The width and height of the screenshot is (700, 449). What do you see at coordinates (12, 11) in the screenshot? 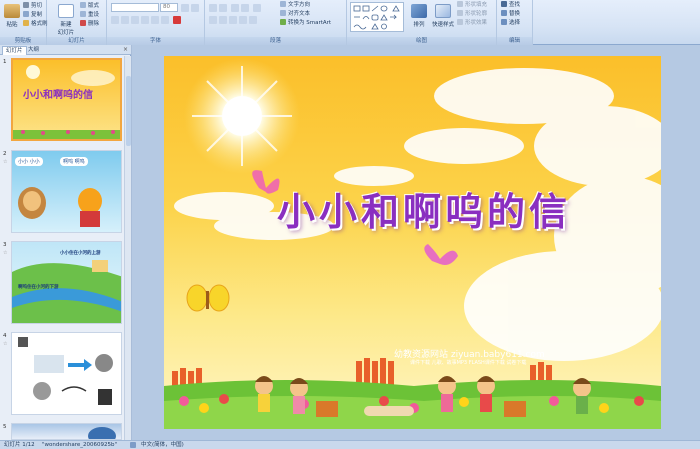
I see `paste-icon` at bounding box center [12, 11].